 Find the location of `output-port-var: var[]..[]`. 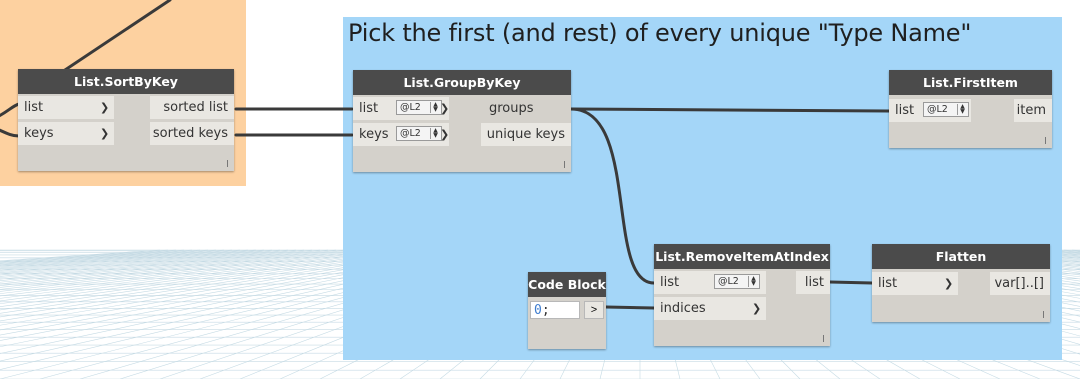

output-port-var: var[]..[] is located at coordinates (1020, 283).